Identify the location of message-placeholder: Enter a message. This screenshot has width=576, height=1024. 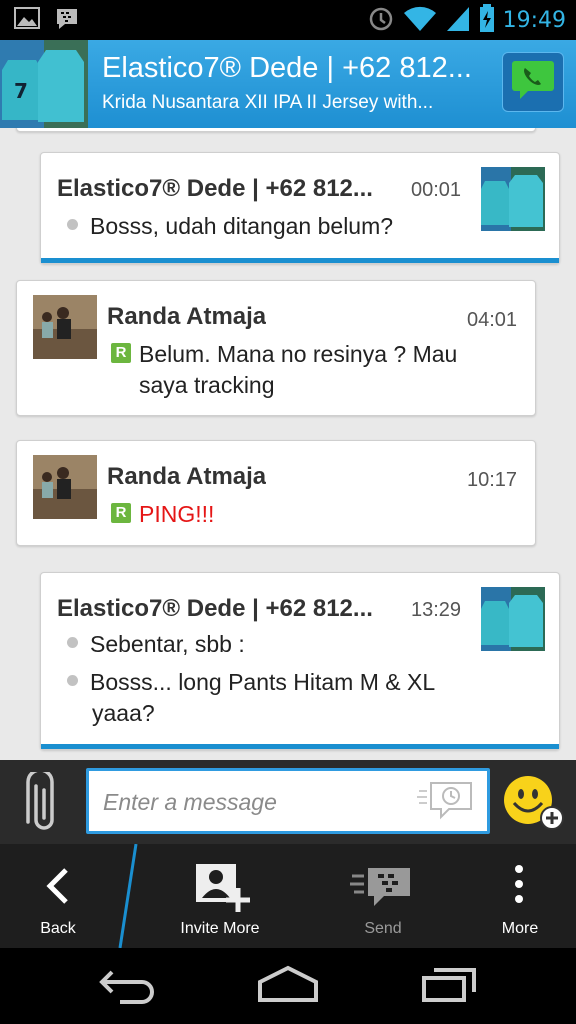
(190, 802).